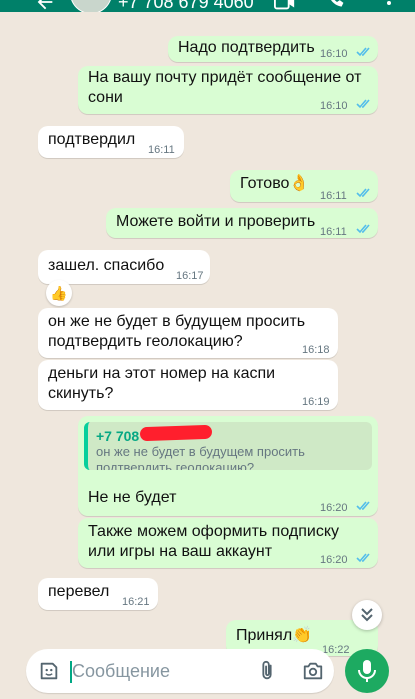 The image size is (415, 699). What do you see at coordinates (316, 350) in the screenshot?
I see `message-time: 16:18` at bounding box center [316, 350].